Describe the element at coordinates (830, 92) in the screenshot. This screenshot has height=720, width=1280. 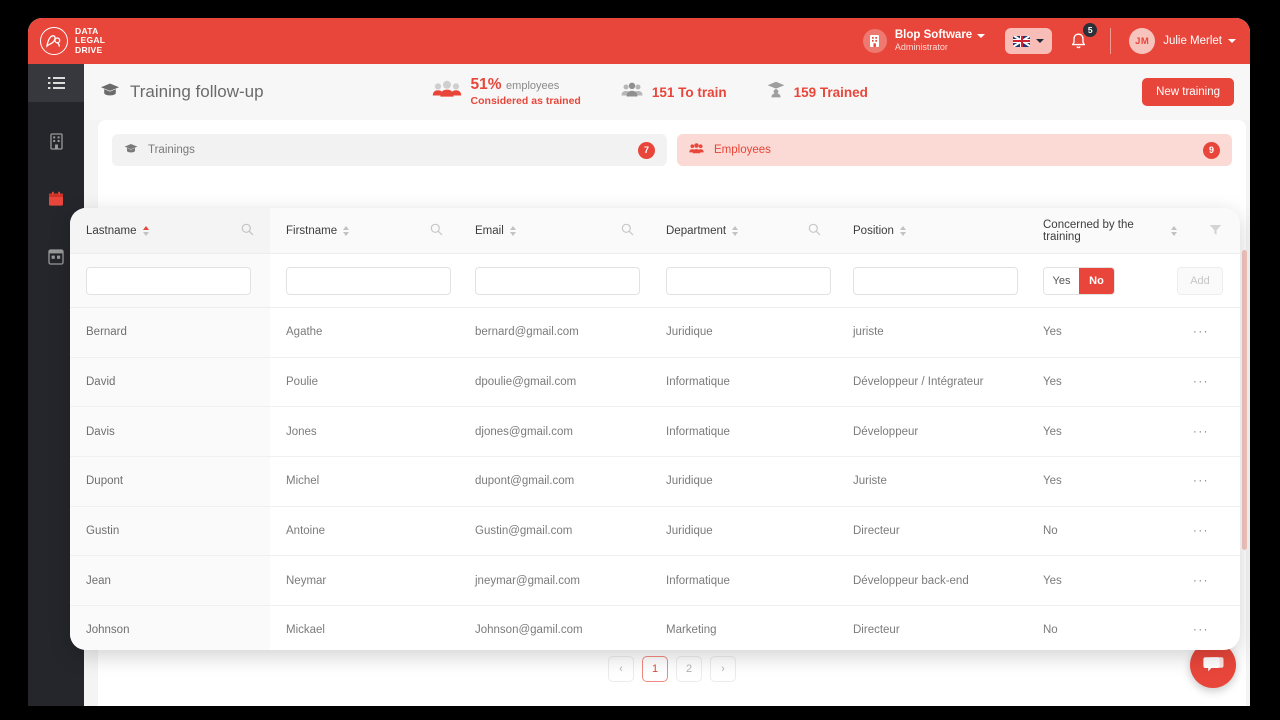
I see `stat-trained-text: 159 Trained` at that location.